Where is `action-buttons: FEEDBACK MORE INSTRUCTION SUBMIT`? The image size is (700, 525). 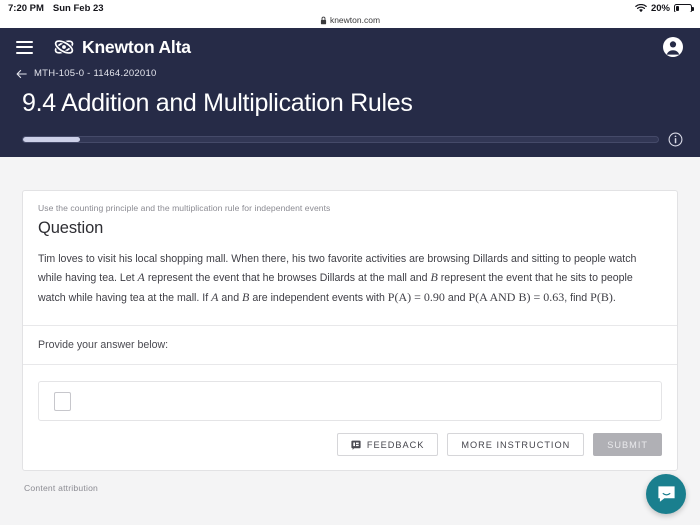 action-buttons: FEEDBACK MORE INSTRUCTION SUBMIT is located at coordinates (350, 451).